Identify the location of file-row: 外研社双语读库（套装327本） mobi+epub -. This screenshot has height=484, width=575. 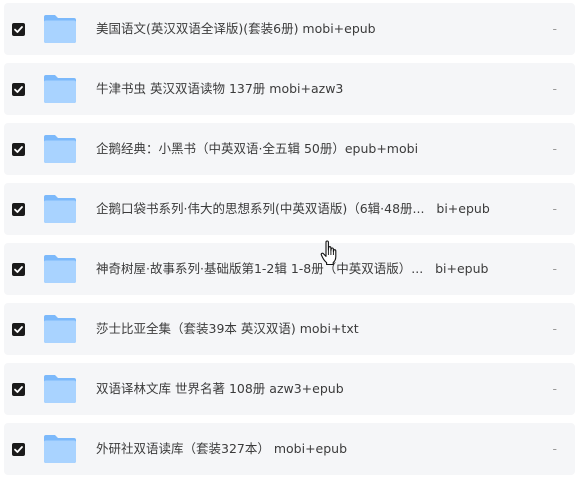
(289, 449).